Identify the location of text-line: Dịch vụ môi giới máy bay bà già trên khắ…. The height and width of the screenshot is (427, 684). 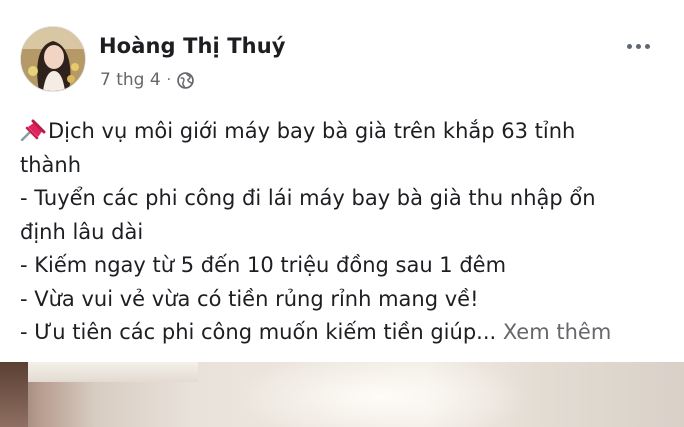
(345, 132).